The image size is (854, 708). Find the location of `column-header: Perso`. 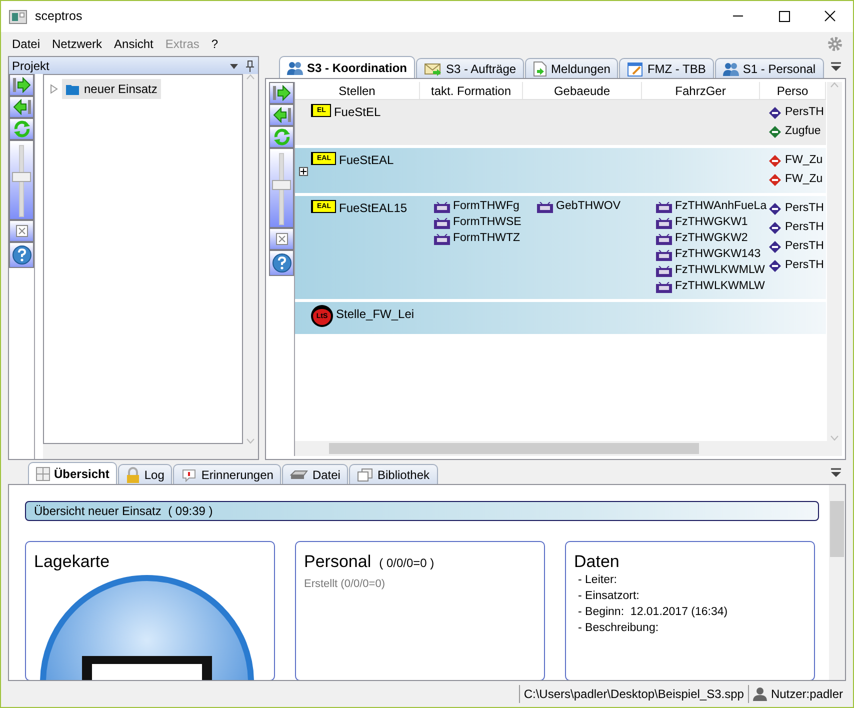

column-header: Perso is located at coordinates (793, 90).